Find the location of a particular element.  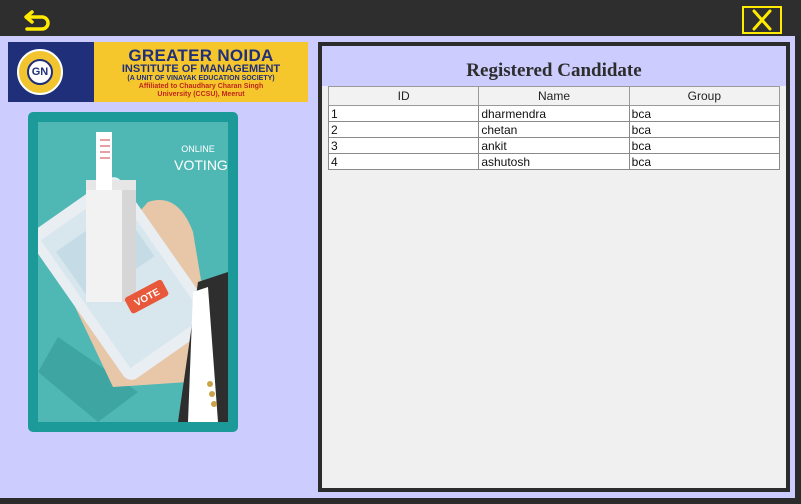

table-row: 3 ankit bca is located at coordinates (554, 145).